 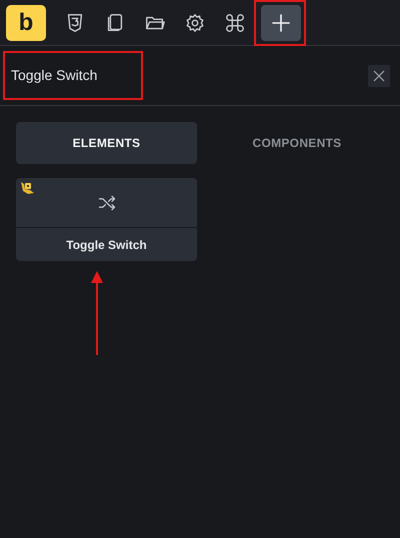 I want to click on close-button, so click(x=379, y=75).